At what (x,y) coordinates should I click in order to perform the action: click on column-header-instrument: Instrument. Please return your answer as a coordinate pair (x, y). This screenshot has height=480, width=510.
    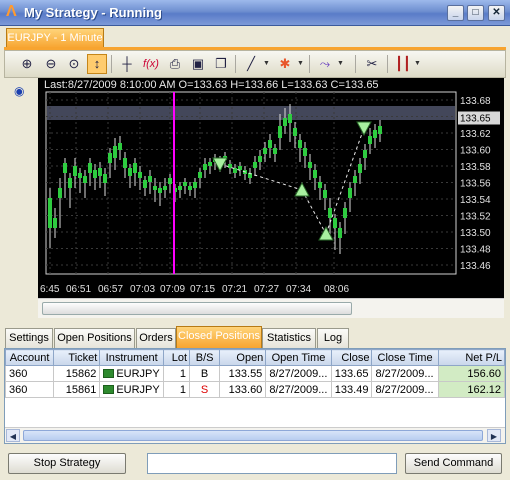
    Looking at the image, I should click on (131, 357).